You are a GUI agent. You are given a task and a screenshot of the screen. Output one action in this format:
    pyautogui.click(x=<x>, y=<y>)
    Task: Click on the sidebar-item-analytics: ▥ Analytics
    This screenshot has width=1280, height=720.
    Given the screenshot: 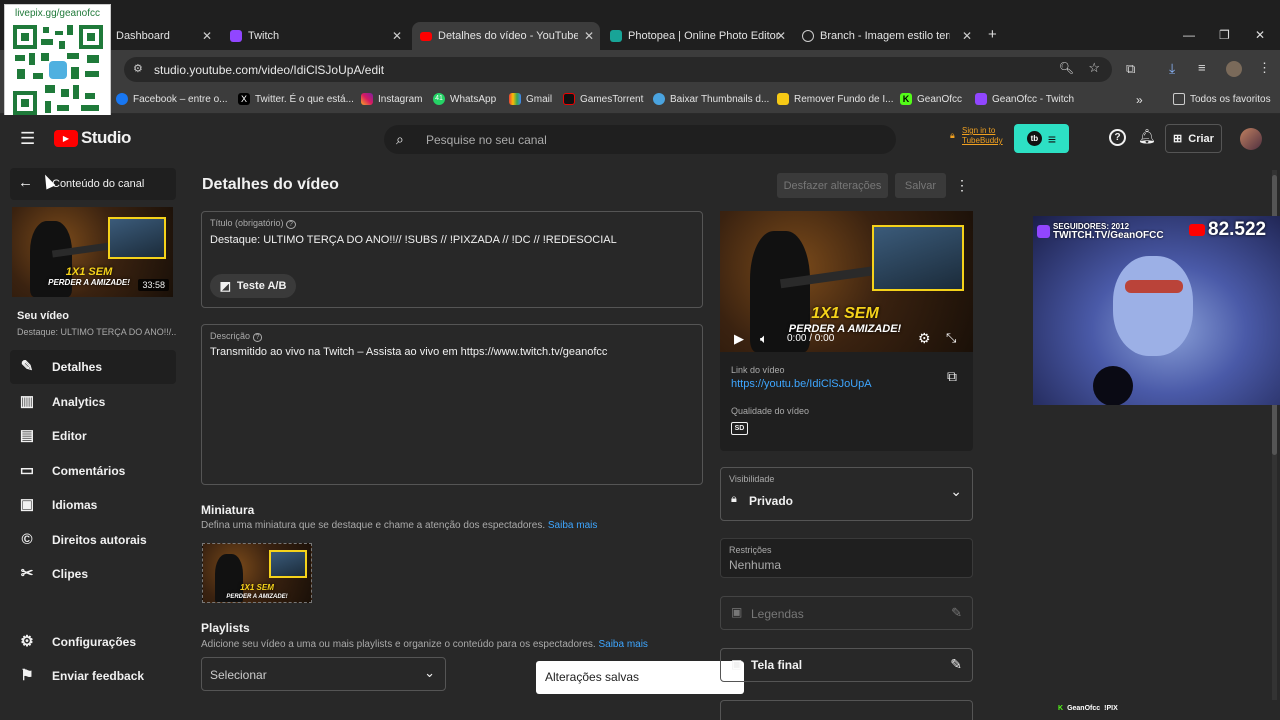 What is the action you would take?
    pyautogui.click(x=93, y=402)
    